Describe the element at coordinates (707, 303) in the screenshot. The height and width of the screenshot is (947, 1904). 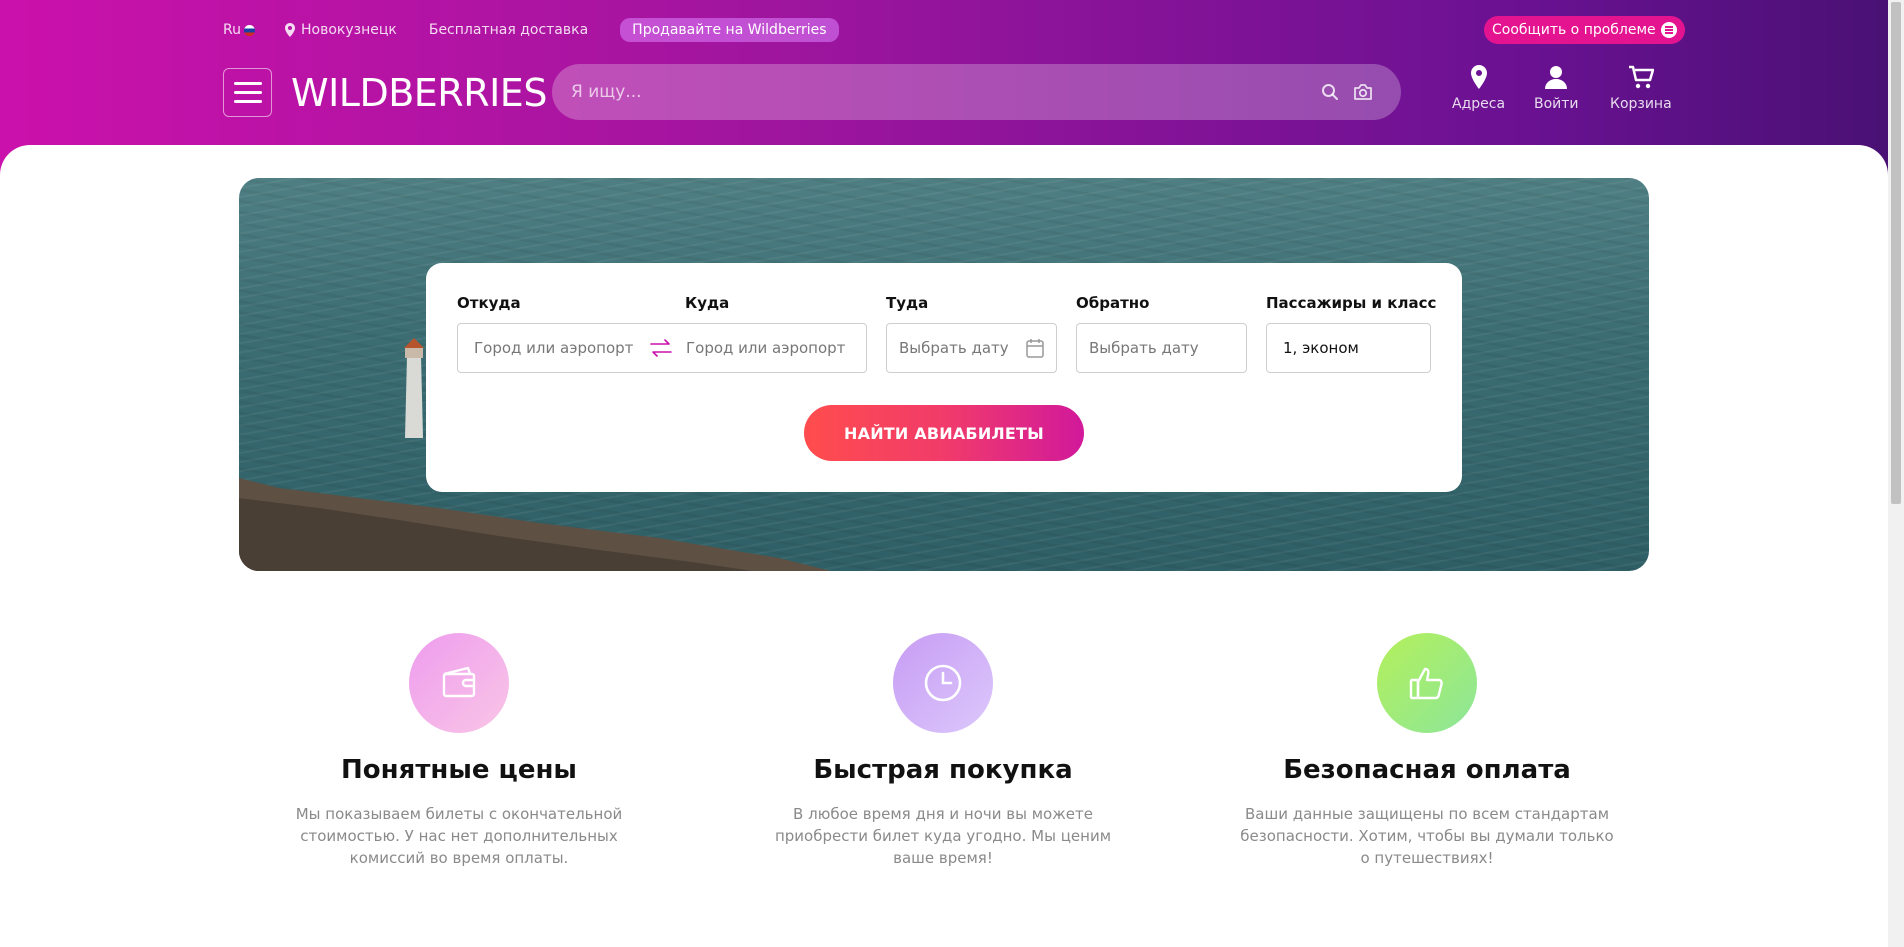
I see `to-label: Куда` at that location.